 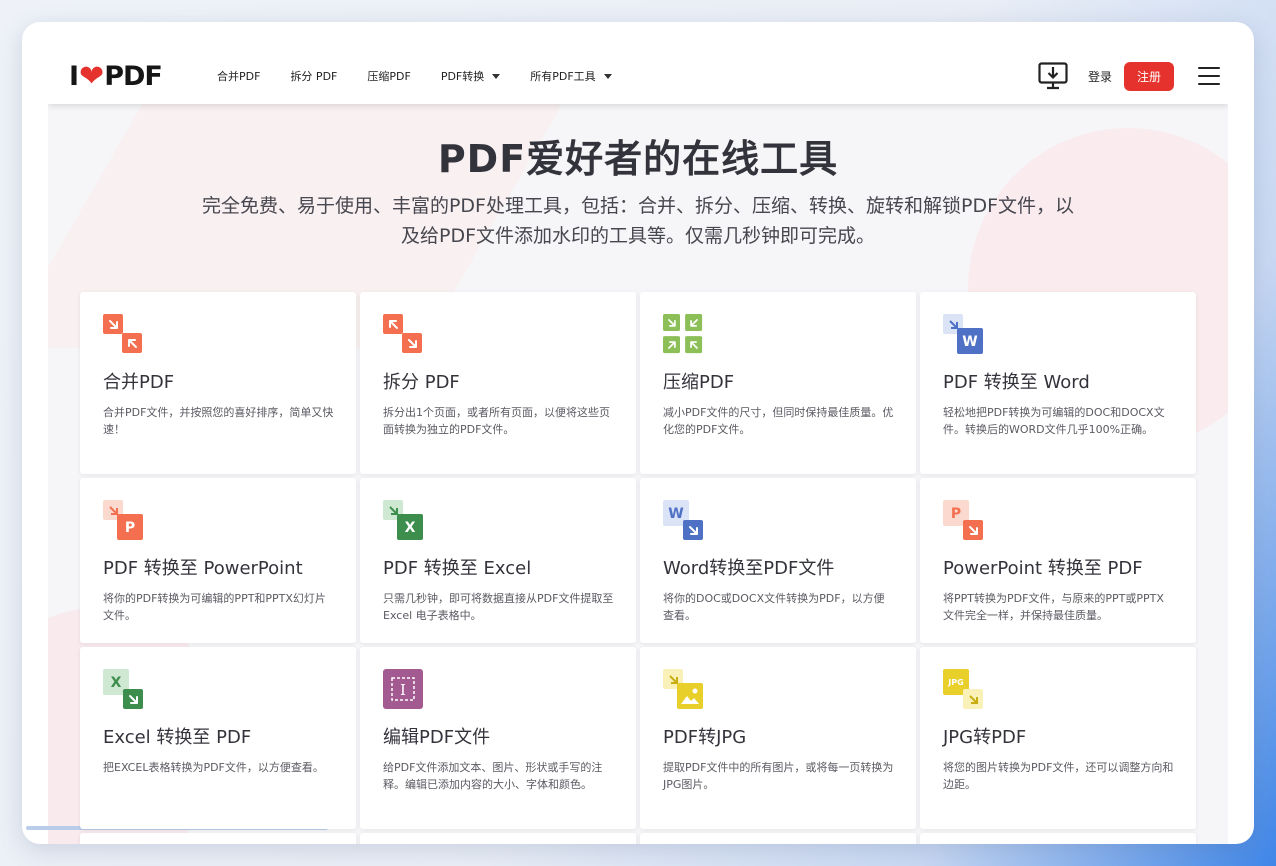 I want to click on tool-title: PDF 转换至 Word, so click(x=1016, y=382).